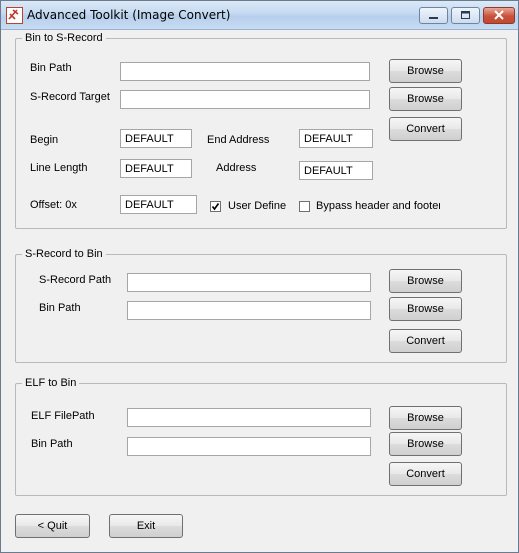 This screenshot has width=519, height=553. What do you see at coordinates (51, 68) in the screenshot?
I see `bin-path-label: Bin Path` at bounding box center [51, 68].